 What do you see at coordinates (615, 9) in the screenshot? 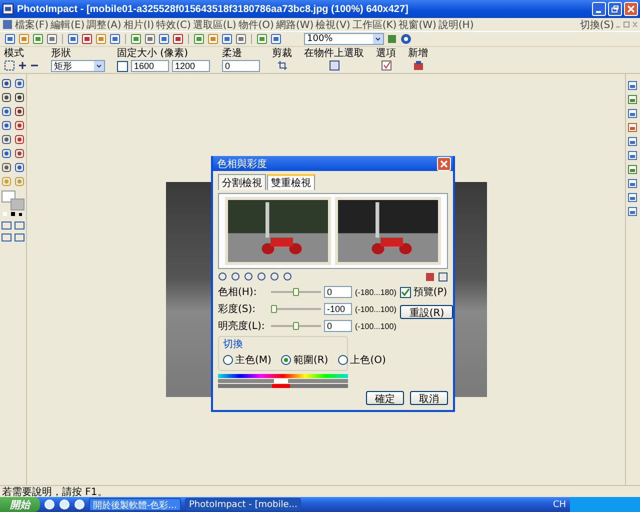
I see `restore-button` at bounding box center [615, 9].